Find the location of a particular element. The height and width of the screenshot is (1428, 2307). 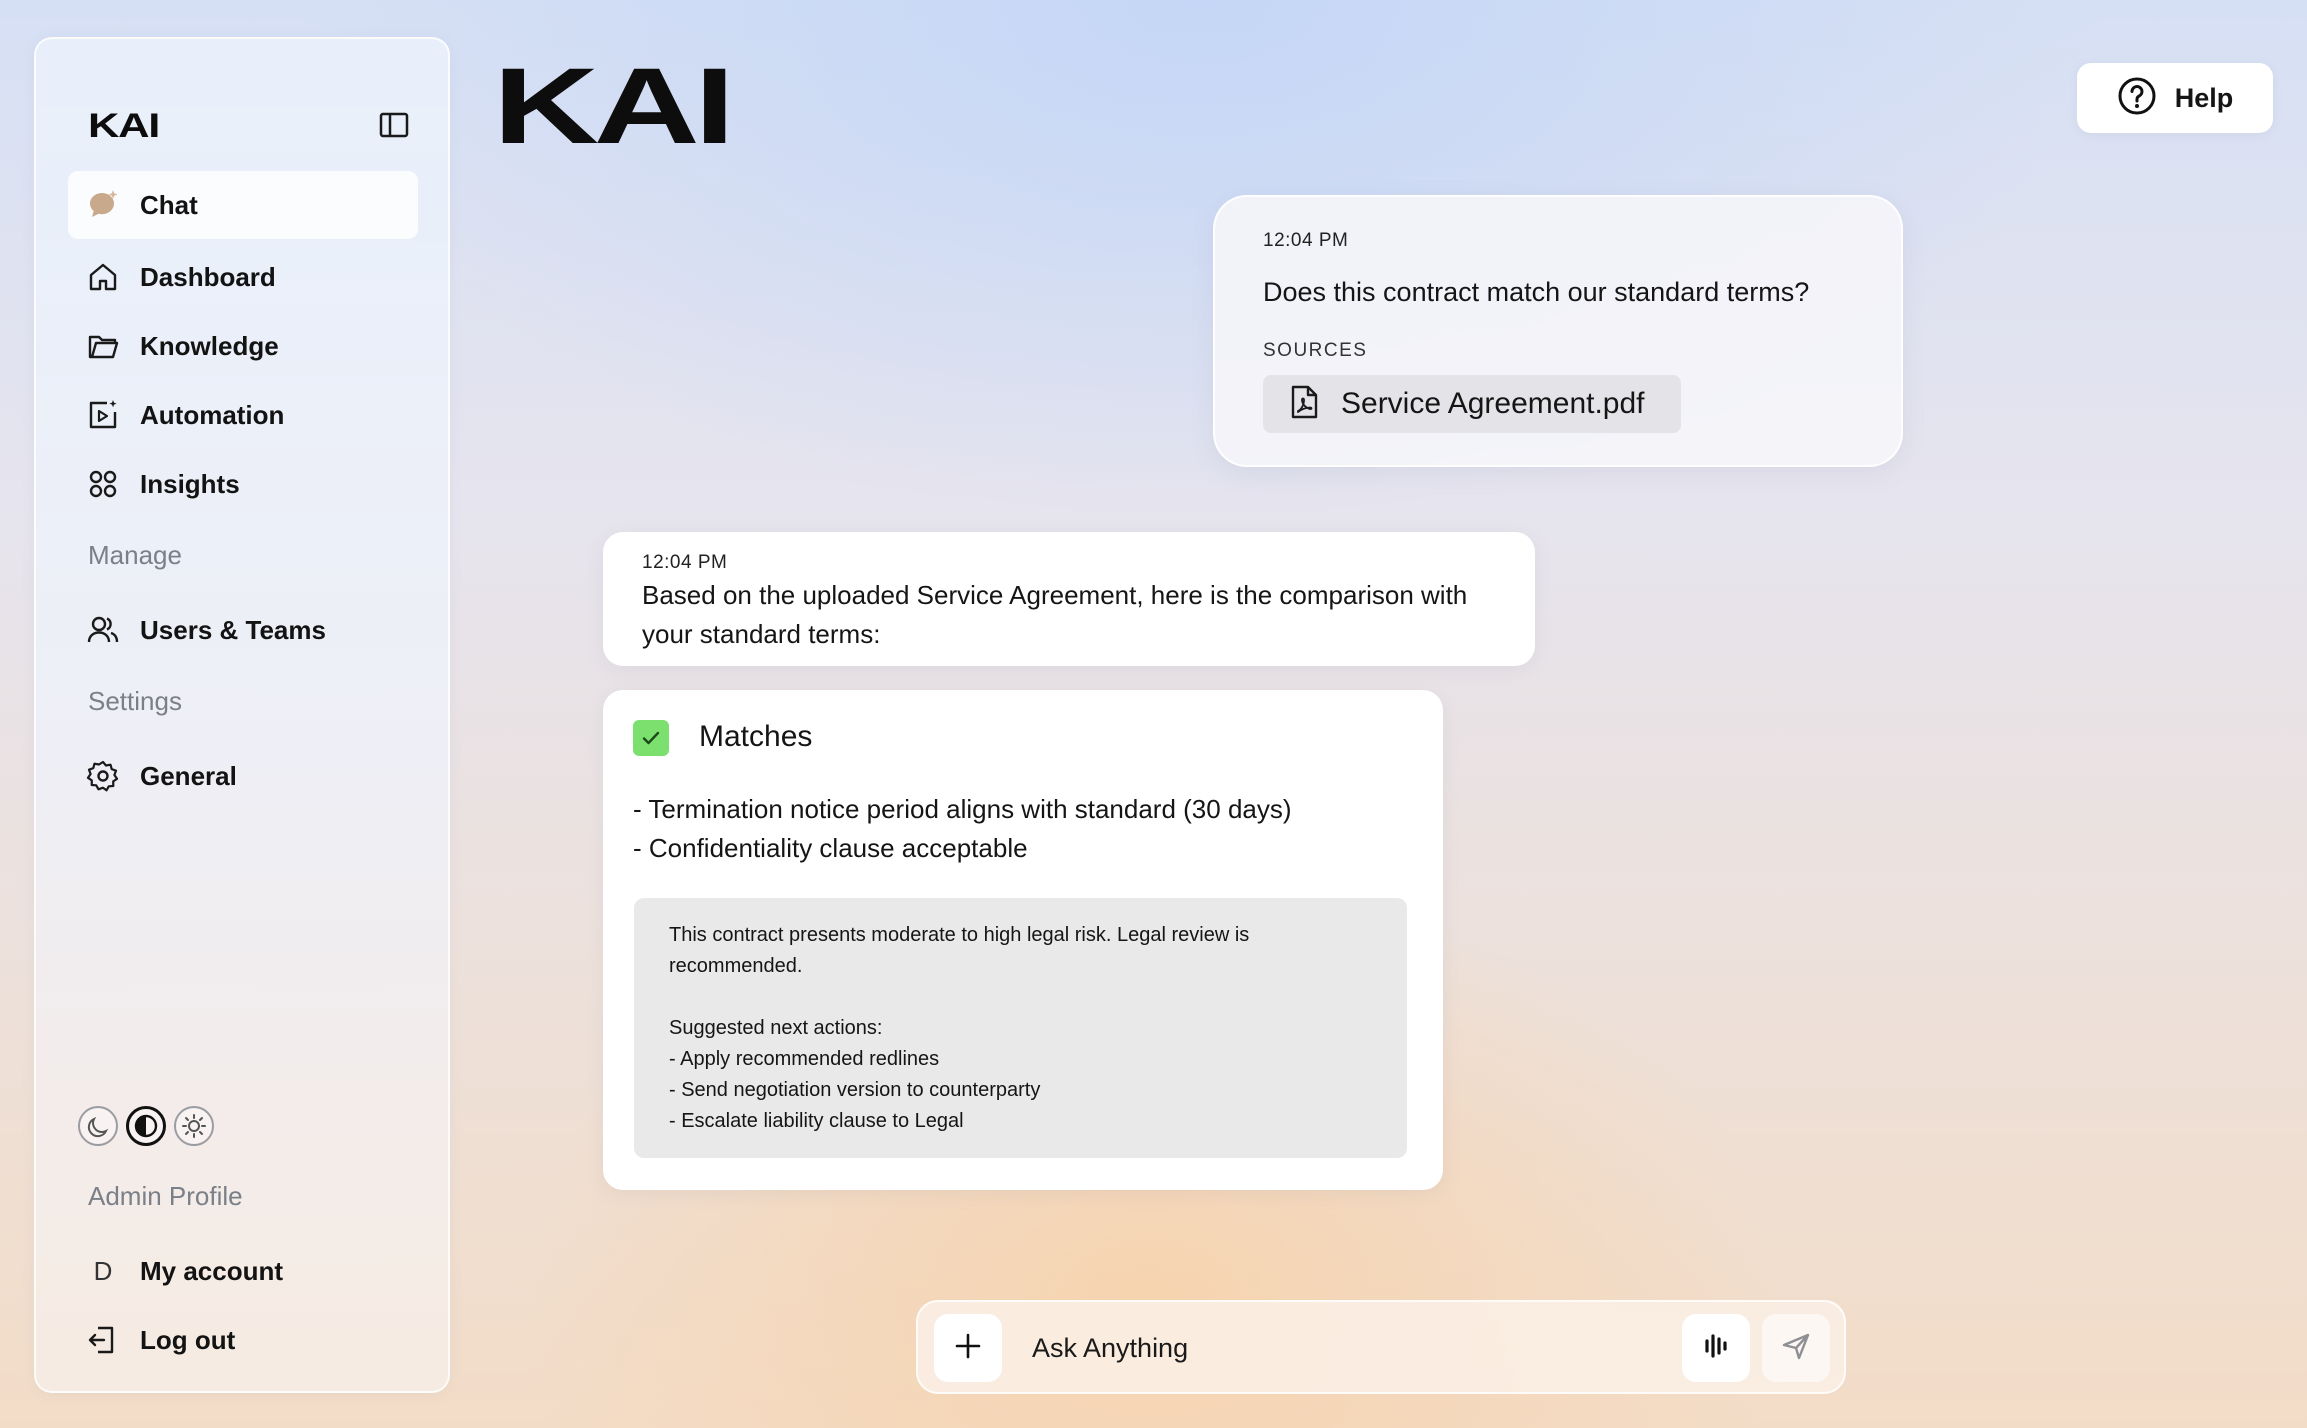

list-item: - Confidentiality clause acceptable is located at coordinates (830, 848).